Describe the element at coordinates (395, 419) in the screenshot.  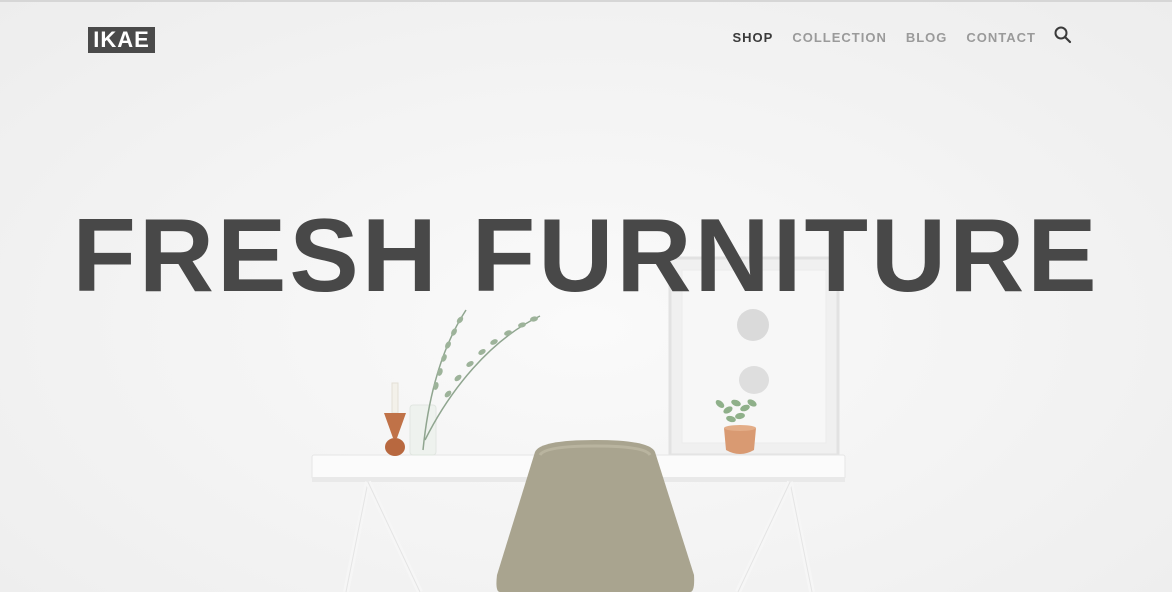
I see `candle-holder` at that location.